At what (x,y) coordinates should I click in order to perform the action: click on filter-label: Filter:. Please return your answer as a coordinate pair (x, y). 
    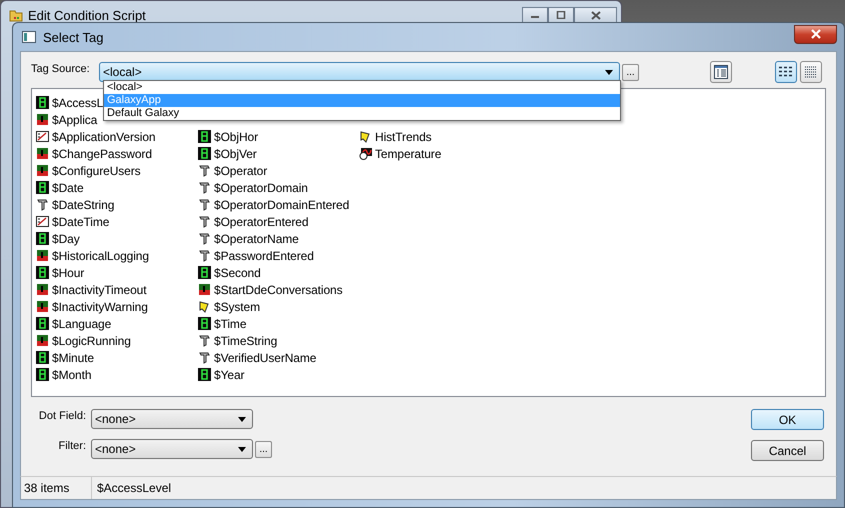
    Looking at the image, I should click on (72, 446).